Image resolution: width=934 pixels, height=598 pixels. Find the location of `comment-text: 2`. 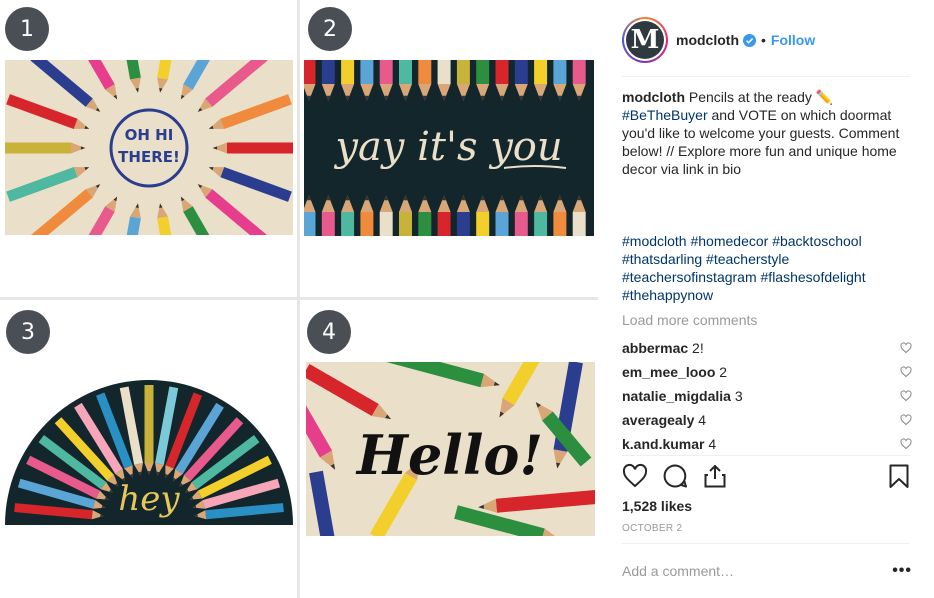

comment-text: 2 is located at coordinates (723, 372).